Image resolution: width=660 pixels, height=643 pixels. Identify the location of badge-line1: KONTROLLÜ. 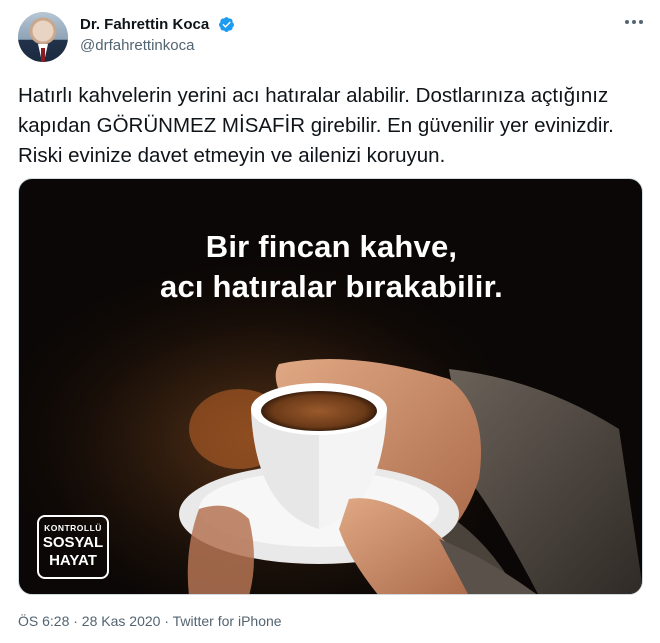
(73, 528).